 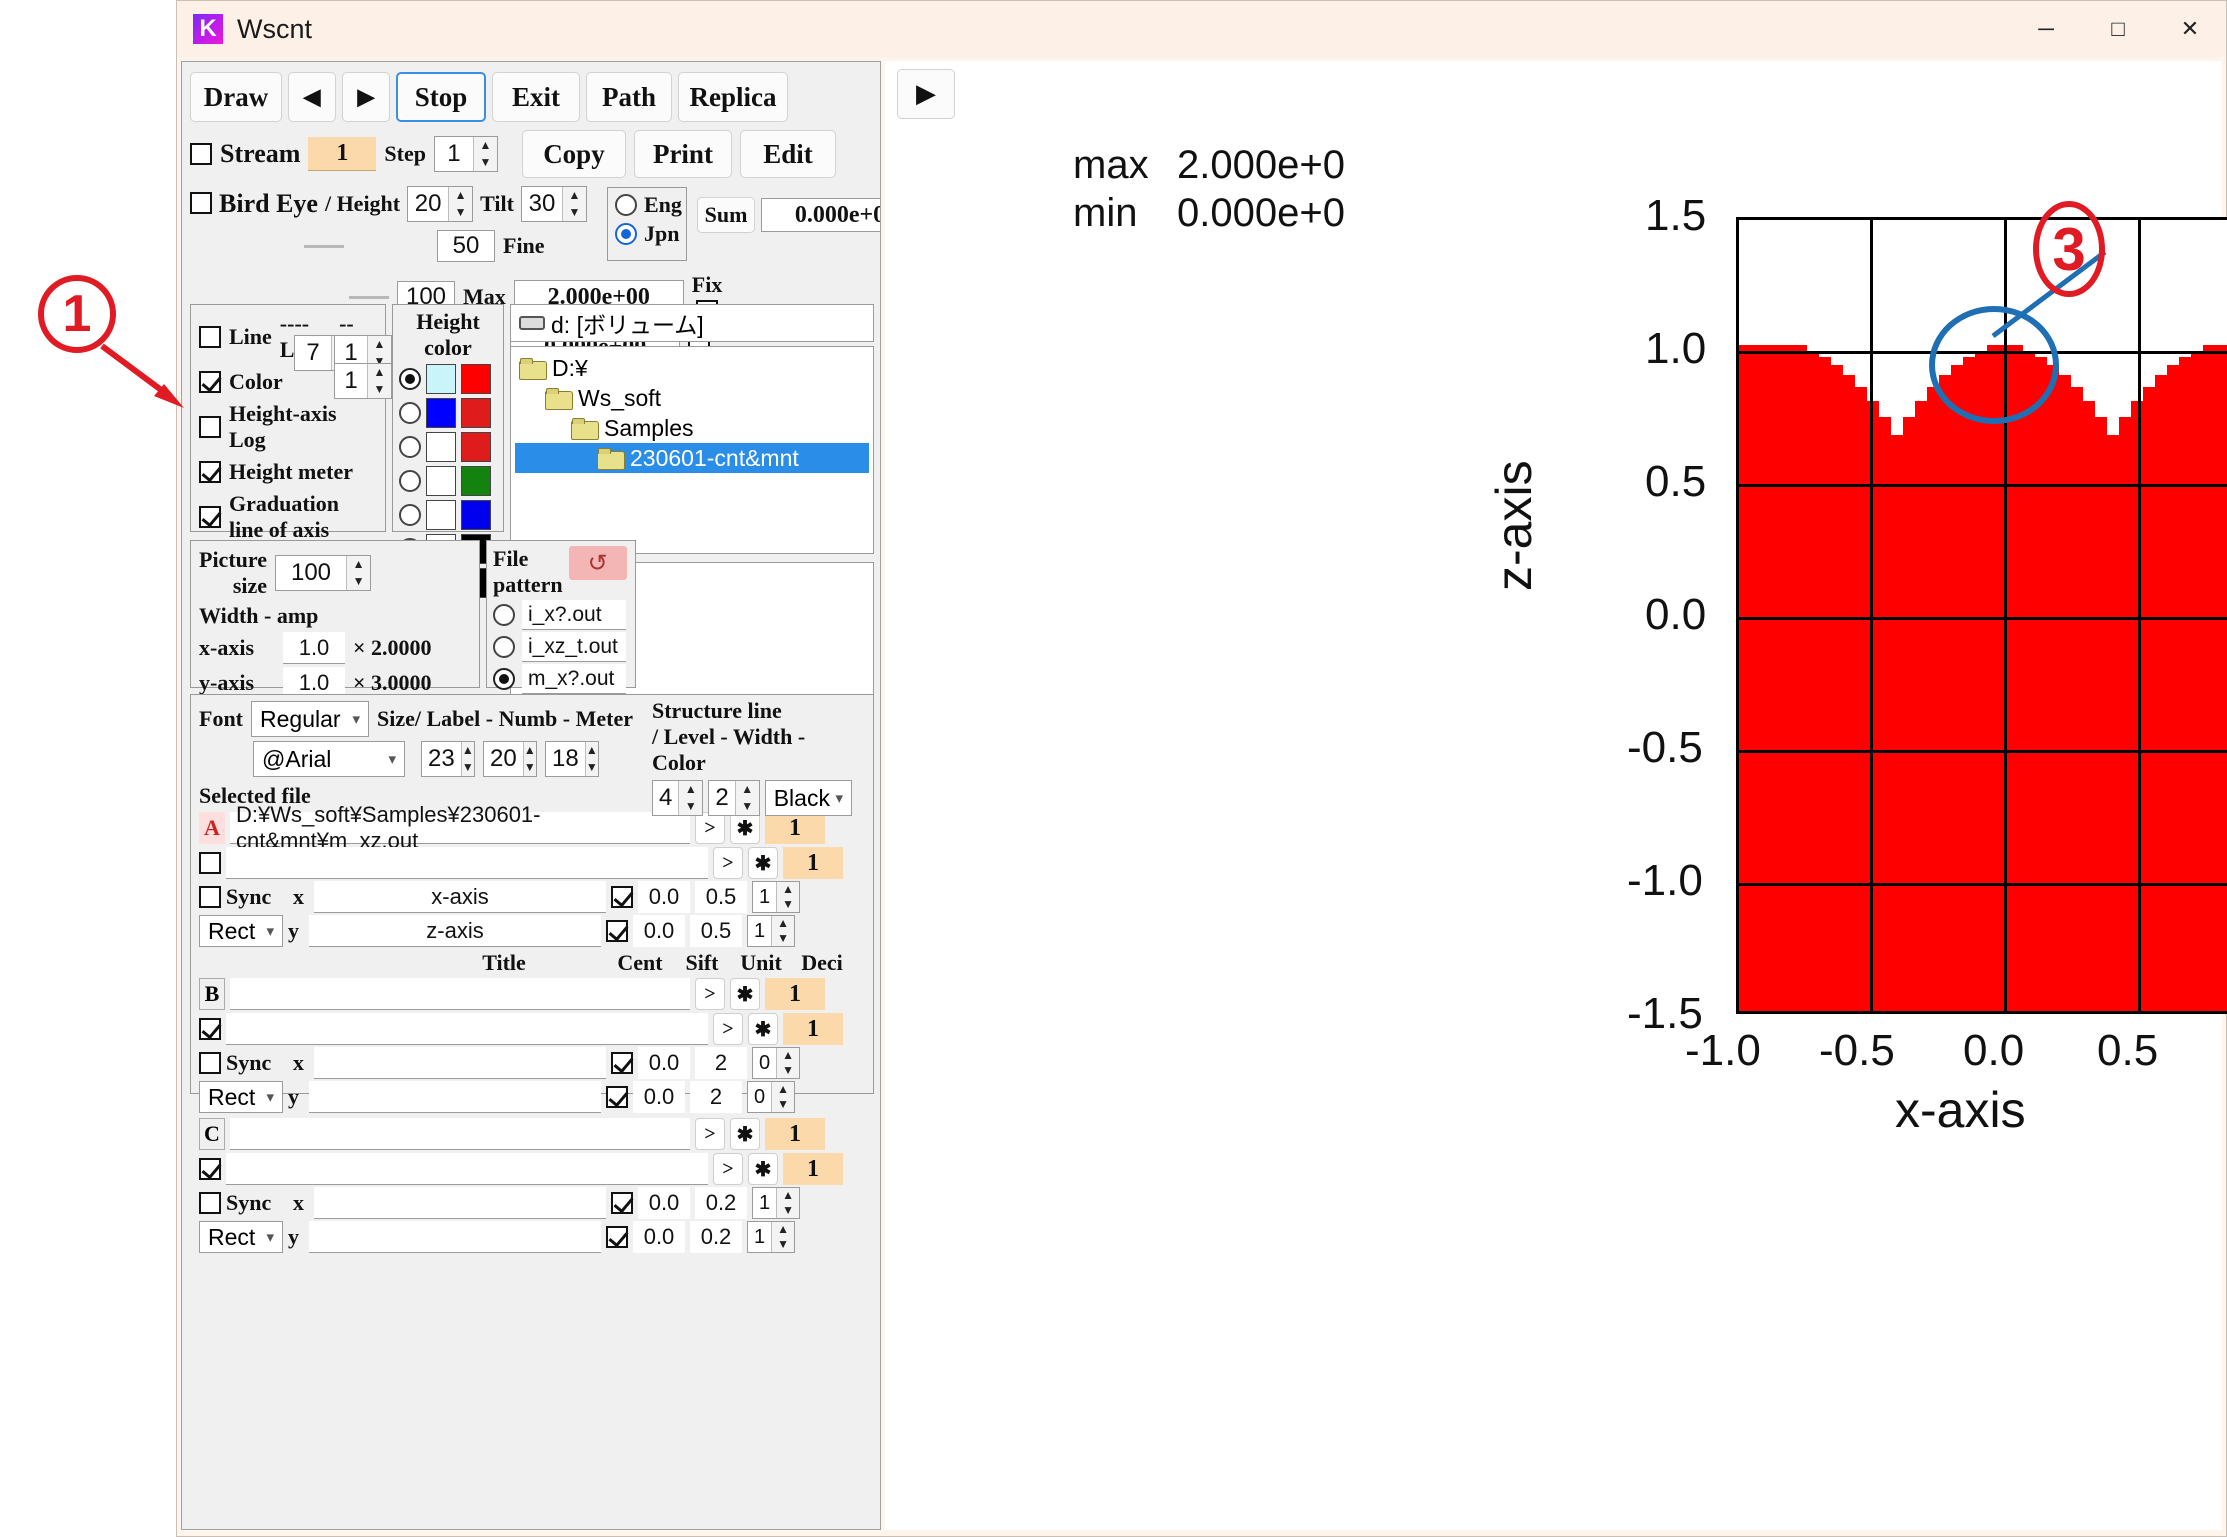 What do you see at coordinates (455, 931) in the screenshot?
I see `group-a-y-title: z-axis` at bounding box center [455, 931].